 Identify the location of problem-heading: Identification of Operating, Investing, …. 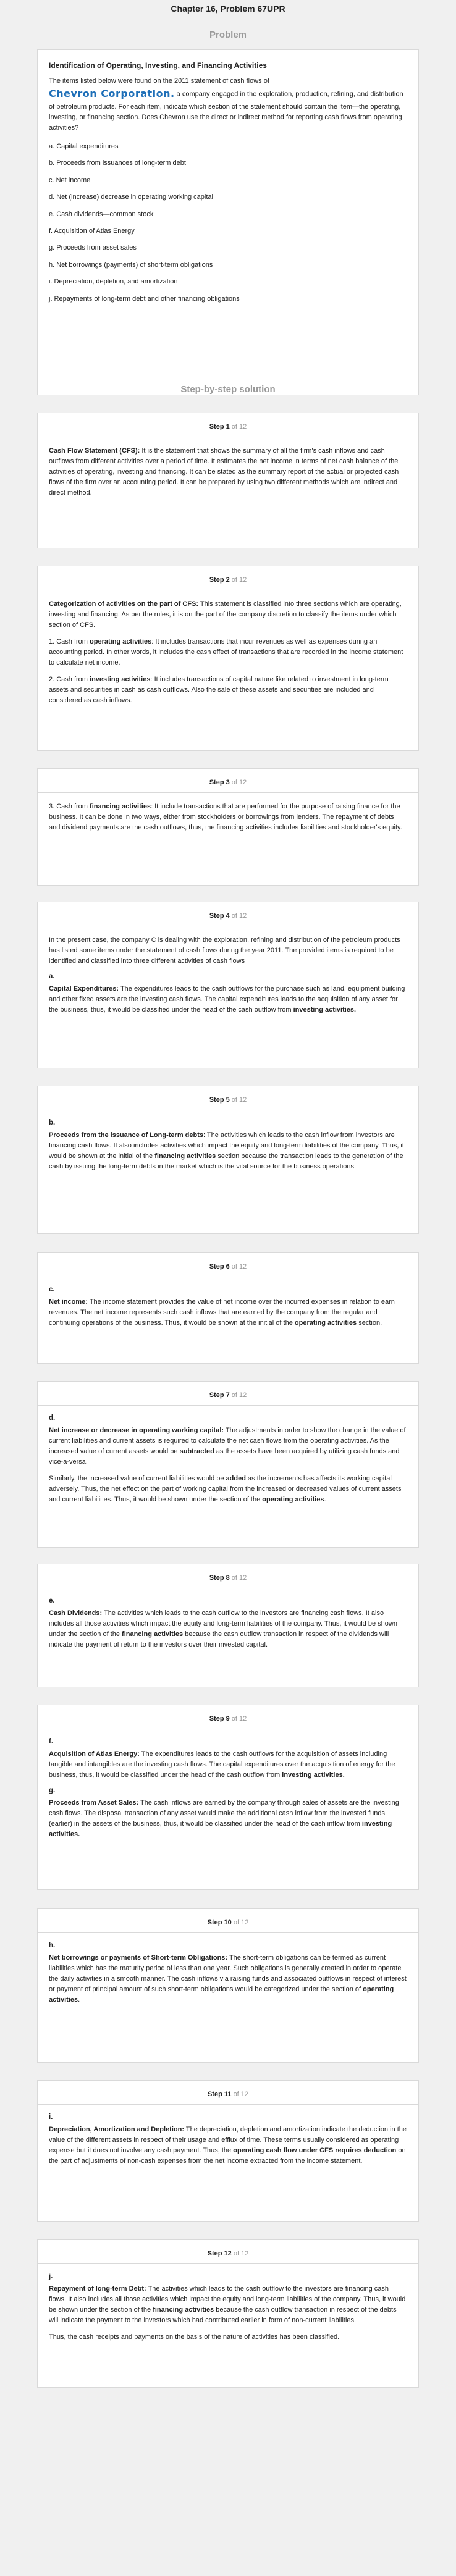
(158, 65).